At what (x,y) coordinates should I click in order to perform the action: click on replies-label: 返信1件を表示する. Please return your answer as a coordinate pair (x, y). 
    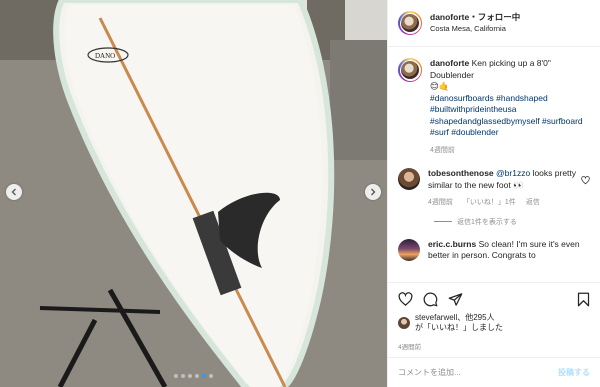
    Looking at the image, I should click on (487, 222).